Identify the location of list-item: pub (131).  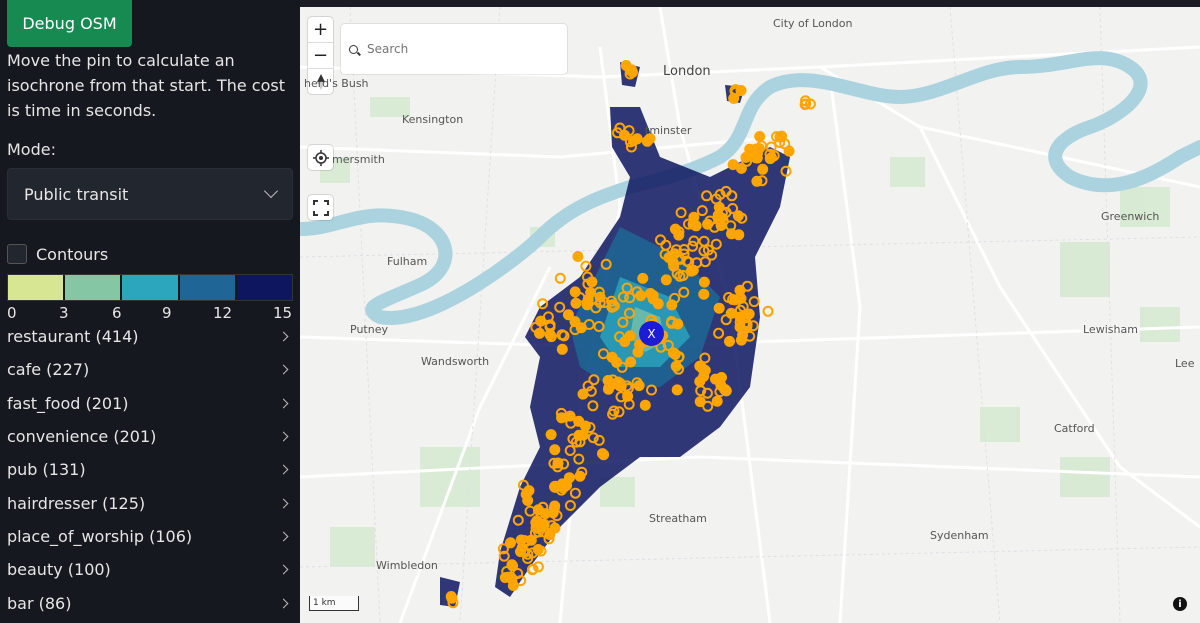
(150, 469).